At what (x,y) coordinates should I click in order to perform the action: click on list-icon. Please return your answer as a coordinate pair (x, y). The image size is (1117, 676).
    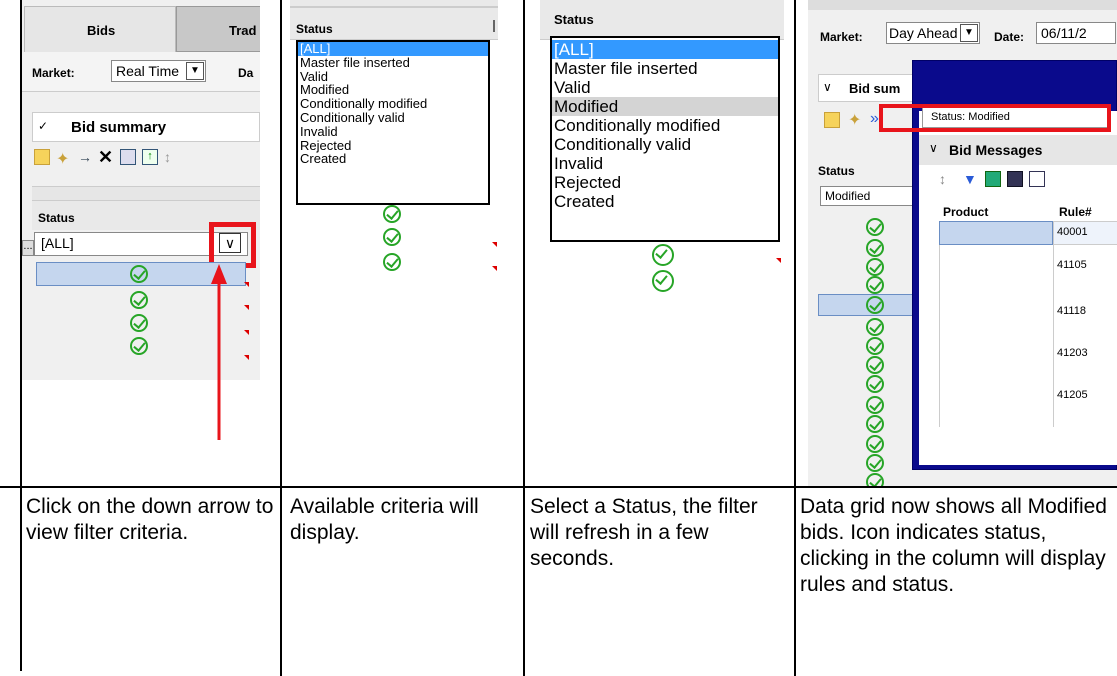
    Looking at the image, I should click on (1015, 179).